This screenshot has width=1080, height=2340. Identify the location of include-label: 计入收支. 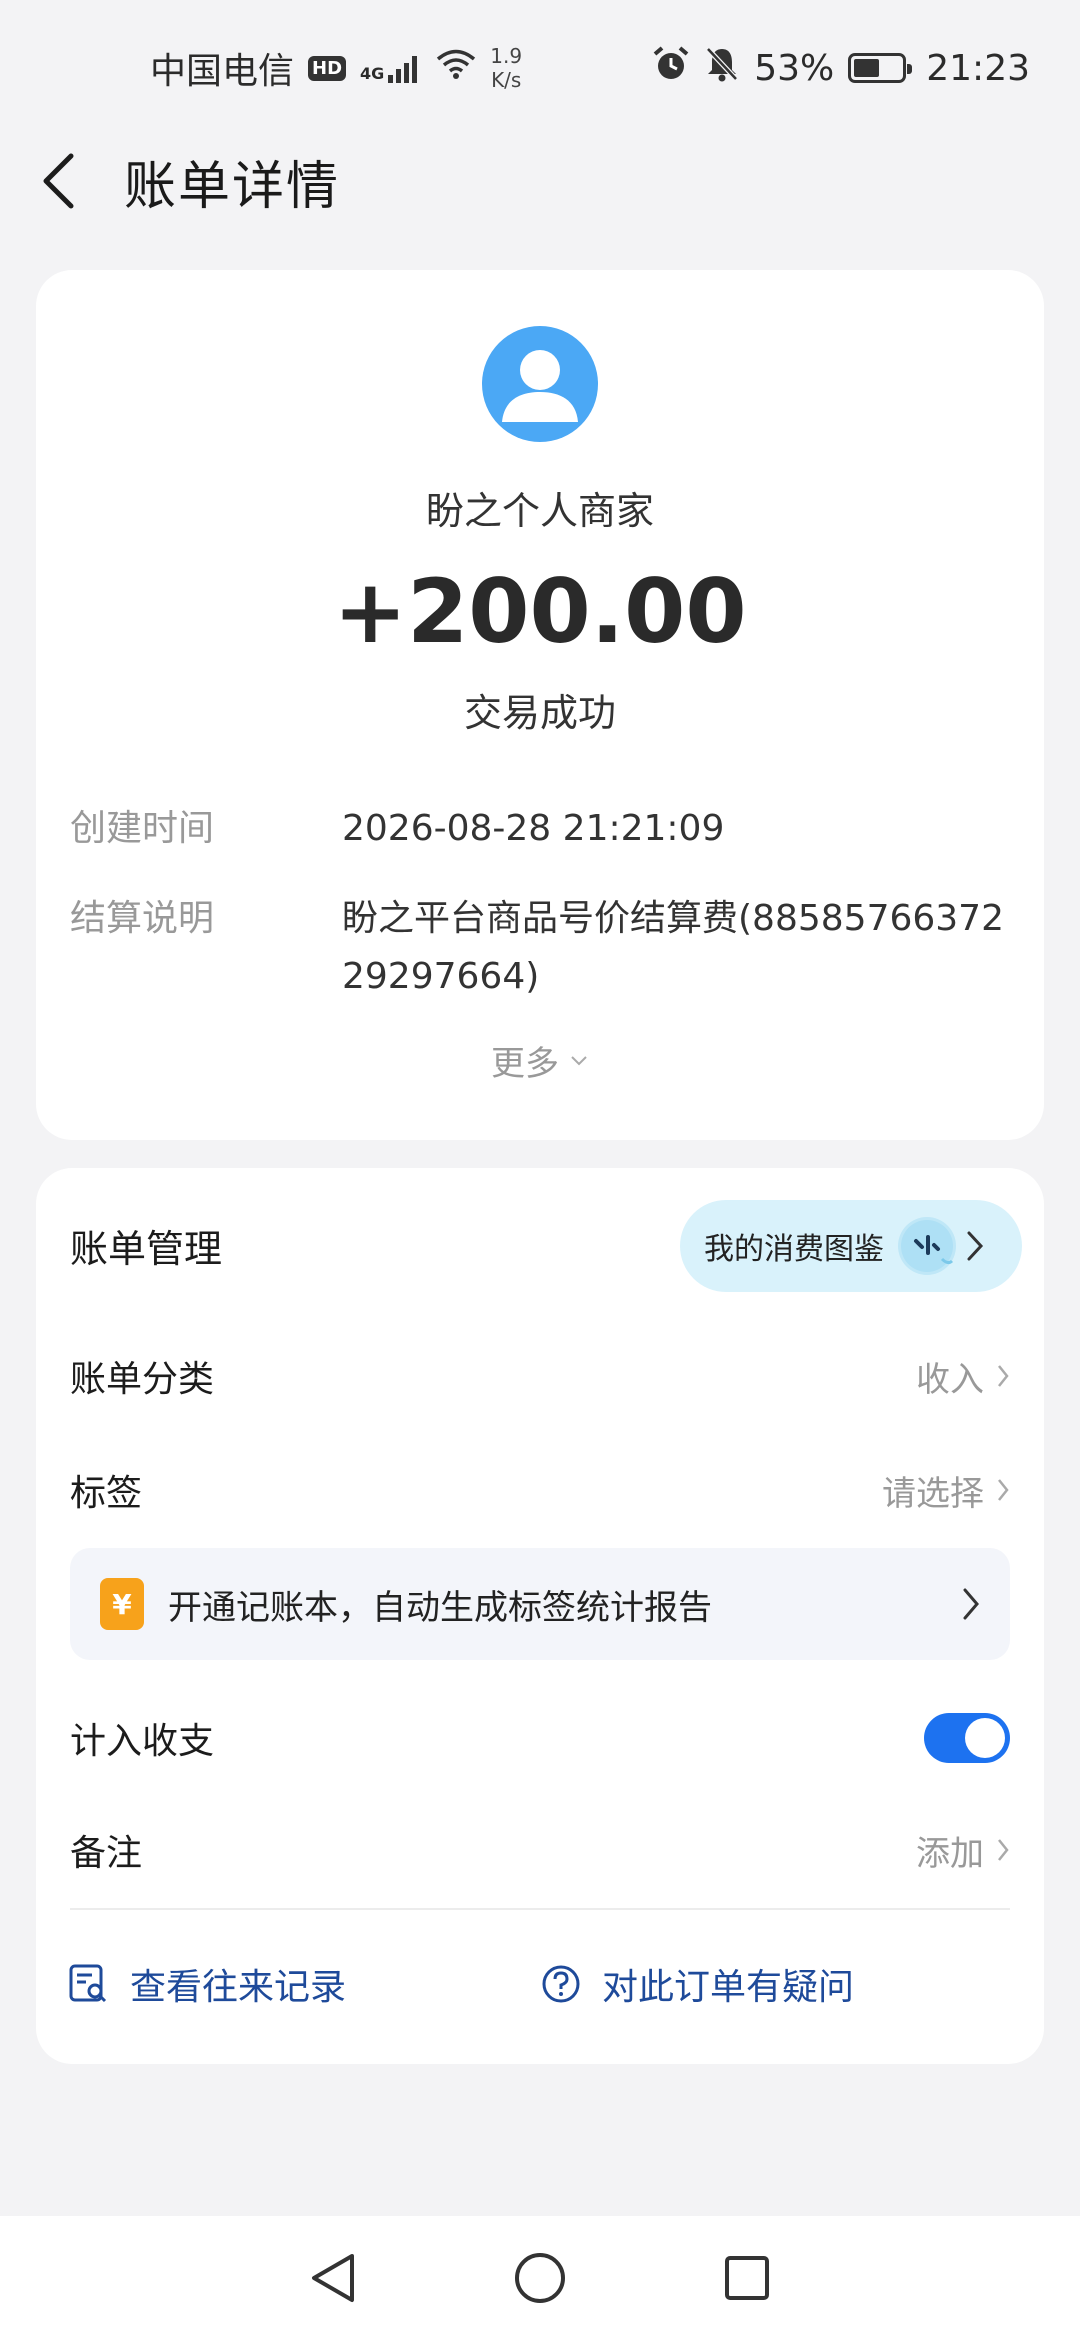
(142, 1741).